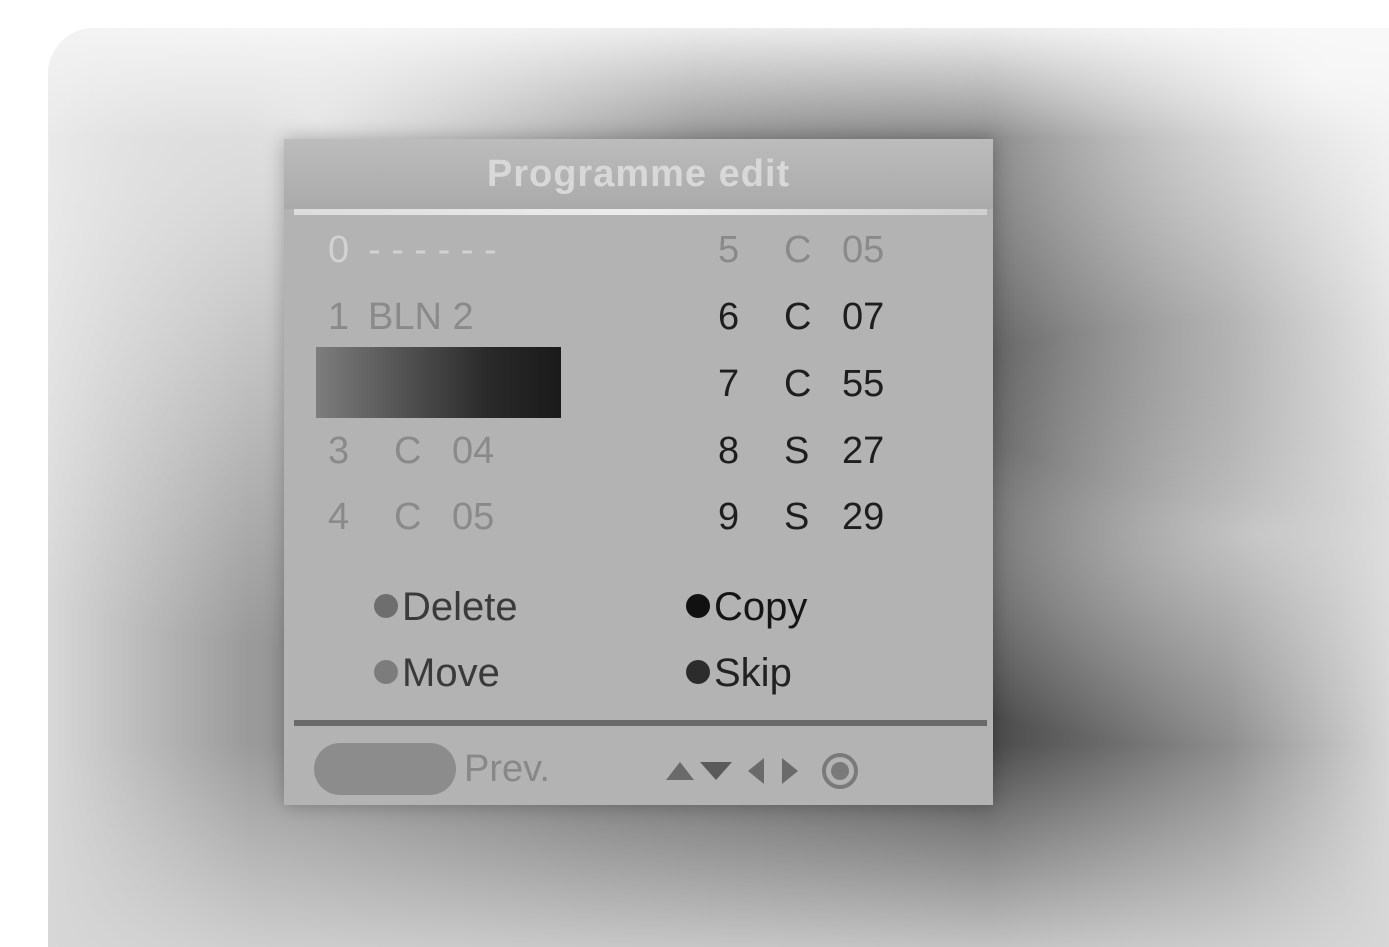 The width and height of the screenshot is (1389, 947). What do you see at coordinates (339, 317) in the screenshot?
I see `programme-number: 1` at bounding box center [339, 317].